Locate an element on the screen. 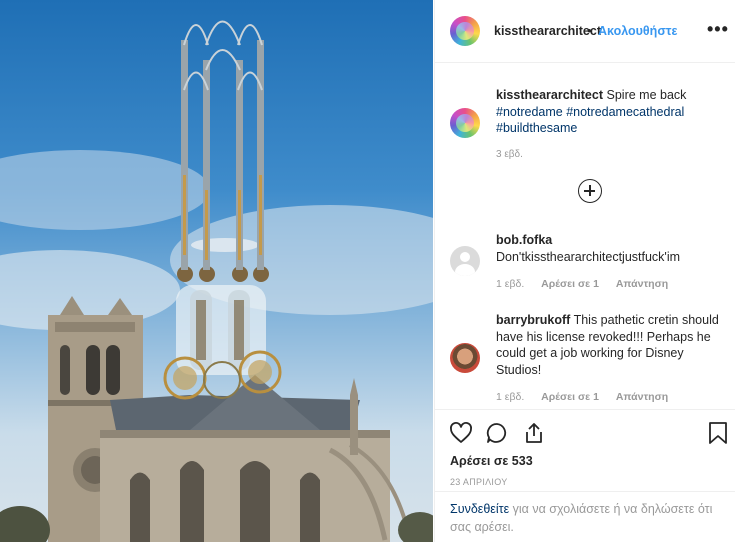 The image size is (735, 542). caption-timestamp: 3 εβδ. is located at coordinates (509, 154).